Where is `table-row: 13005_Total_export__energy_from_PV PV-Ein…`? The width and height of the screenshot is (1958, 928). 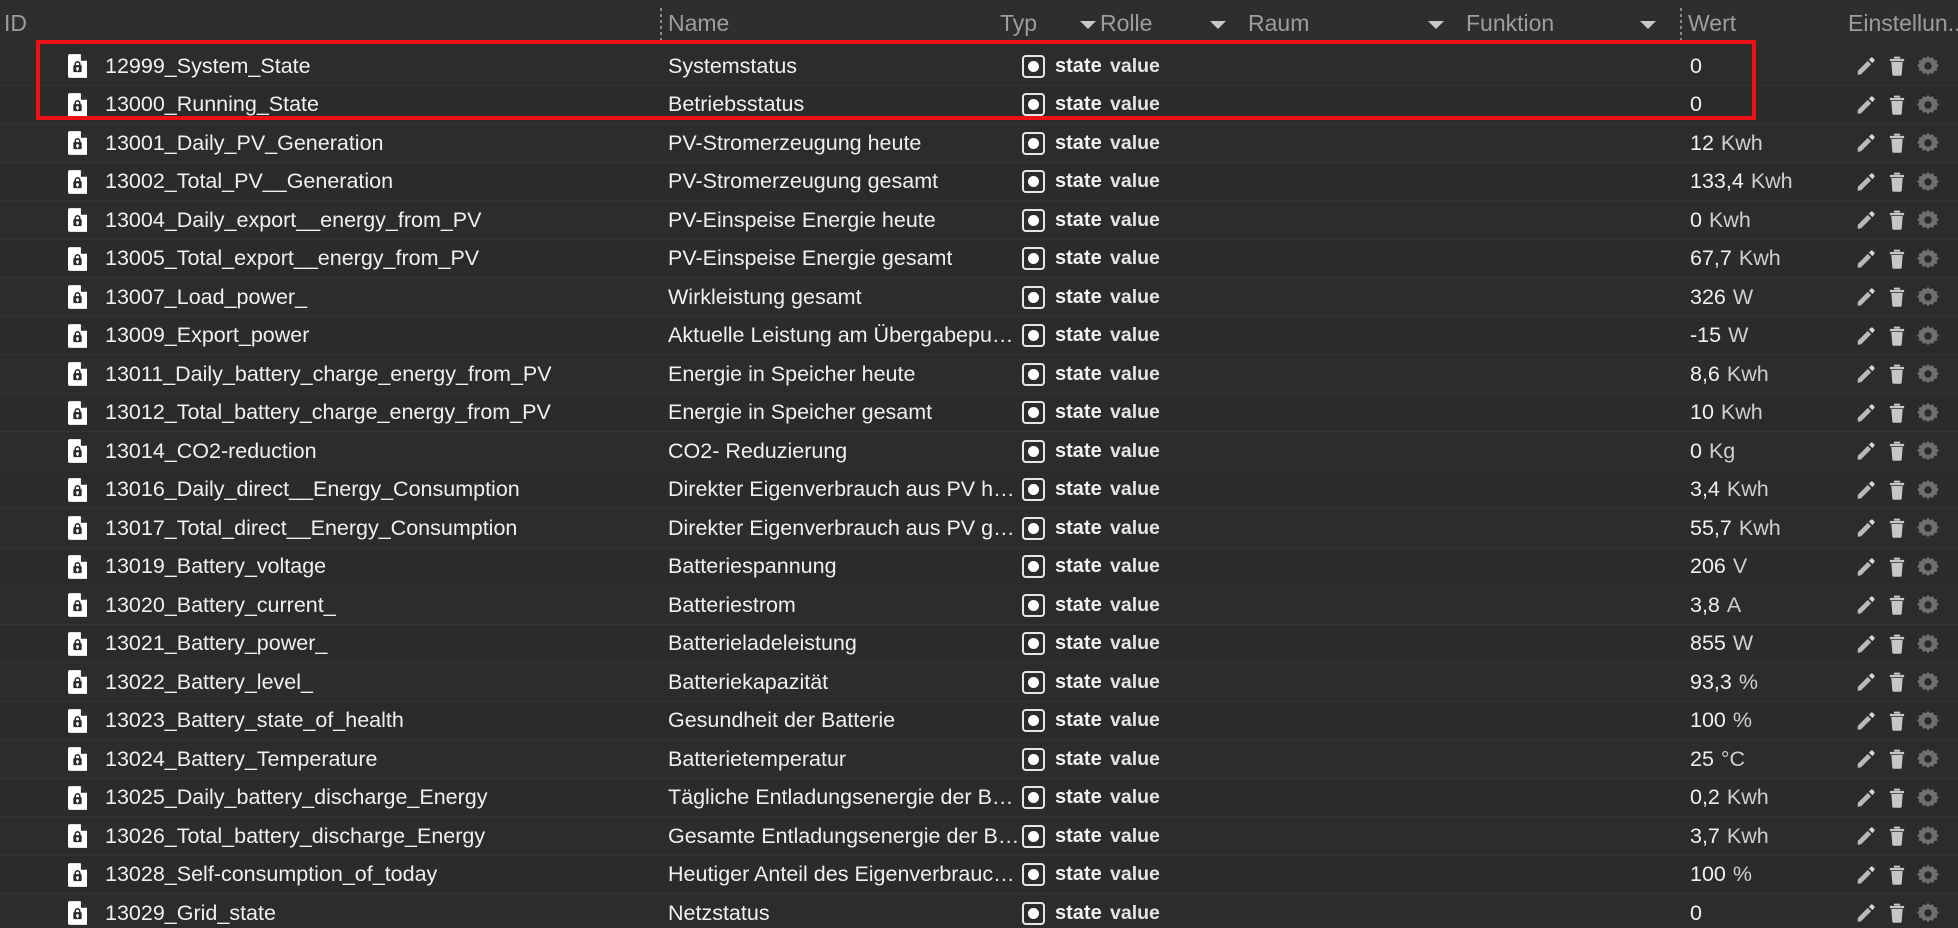 table-row: 13005_Total_export__energy_from_PV PV-Ein… is located at coordinates (979, 259).